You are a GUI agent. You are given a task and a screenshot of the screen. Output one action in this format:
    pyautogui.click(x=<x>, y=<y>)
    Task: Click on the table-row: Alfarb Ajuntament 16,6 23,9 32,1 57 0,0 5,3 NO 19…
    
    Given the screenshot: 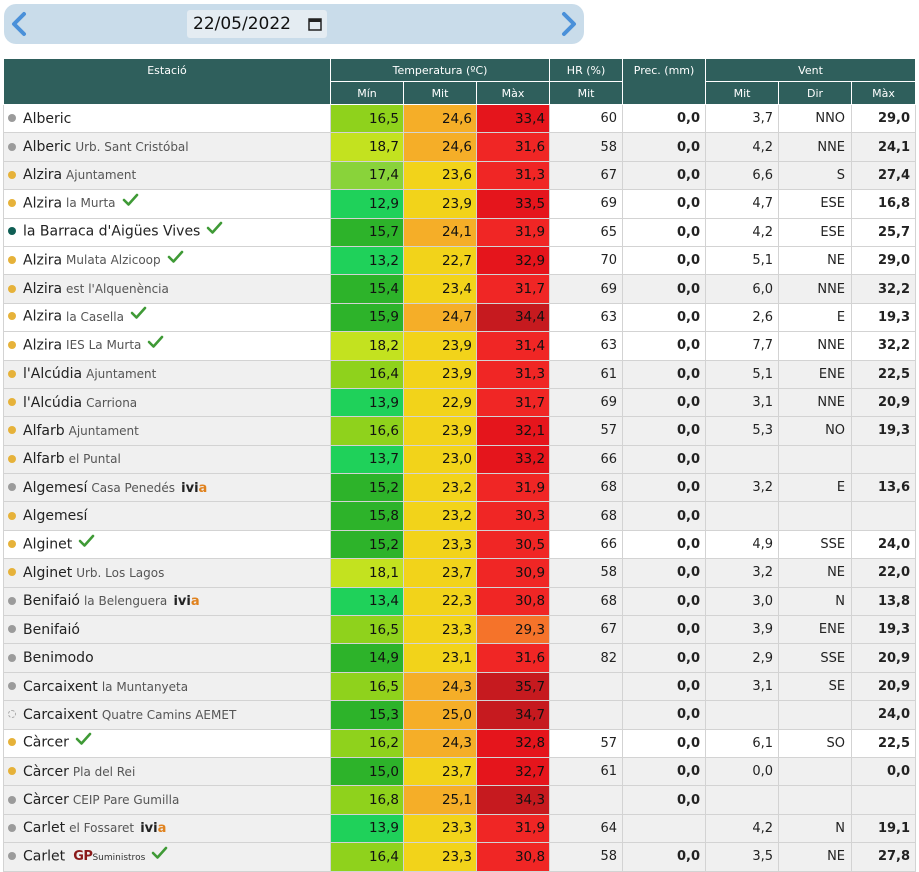 What is the action you would take?
    pyautogui.click(x=460, y=431)
    